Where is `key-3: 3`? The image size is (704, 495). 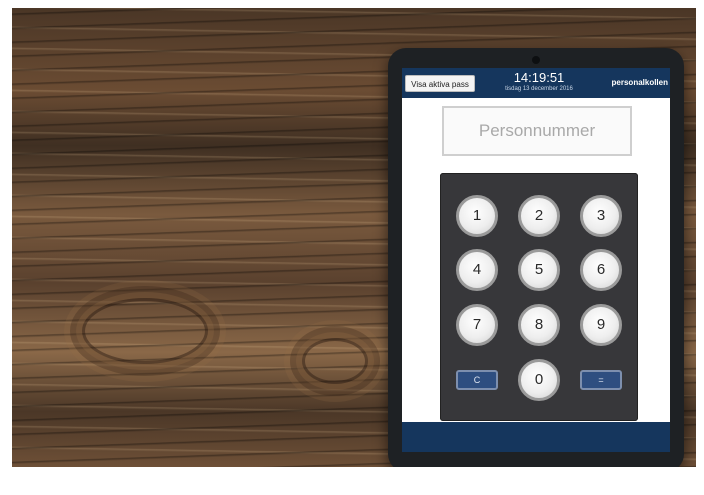
key-3: 3 is located at coordinates (601, 216).